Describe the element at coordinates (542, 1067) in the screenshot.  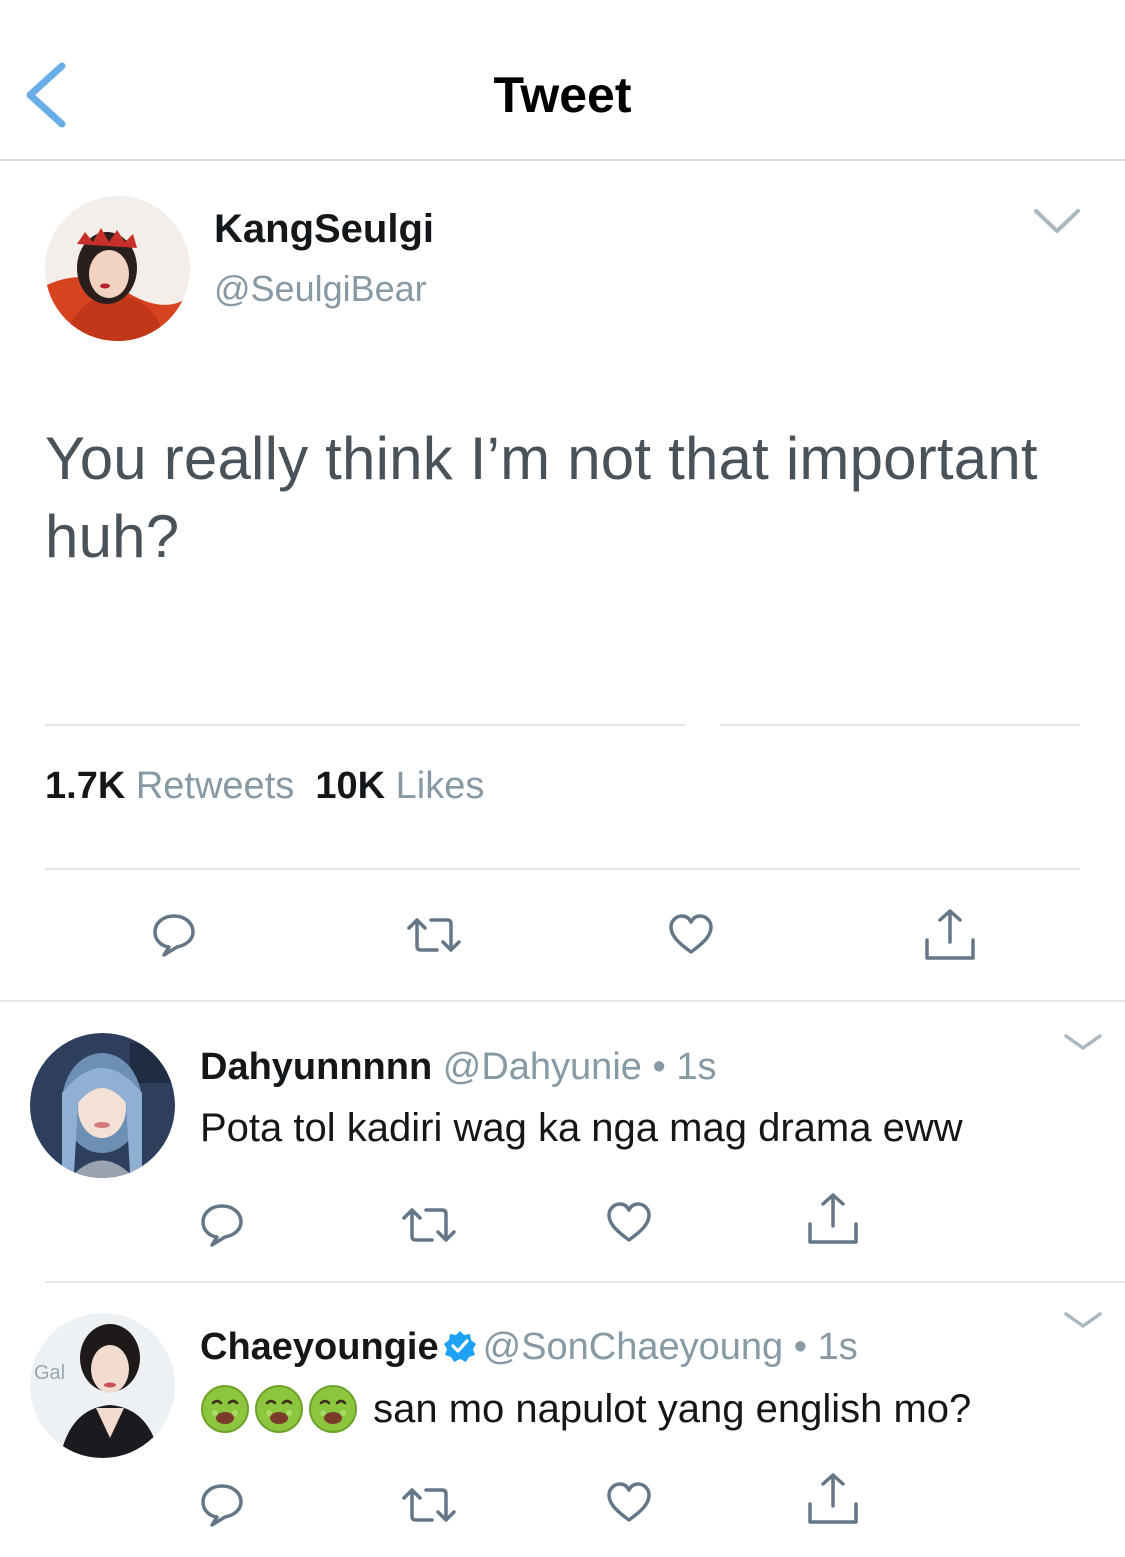
I see `reply-author-handle: @Dahyunie` at that location.